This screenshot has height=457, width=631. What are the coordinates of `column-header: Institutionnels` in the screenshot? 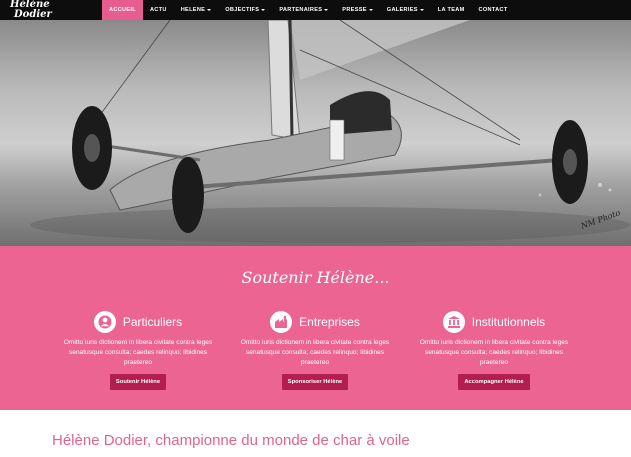 It's located at (494, 322).